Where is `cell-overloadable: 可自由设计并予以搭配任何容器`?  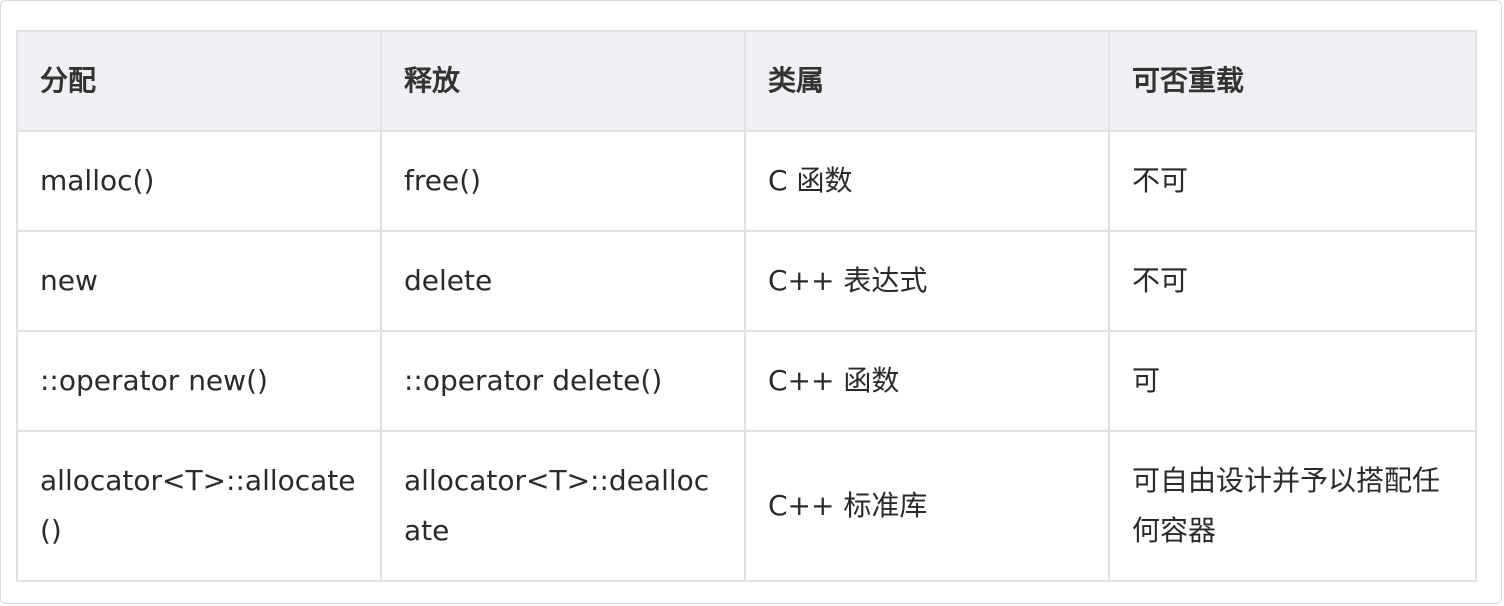 cell-overloadable: 可自由设计并予以搭配任何容器 is located at coordinates (1292, 506).